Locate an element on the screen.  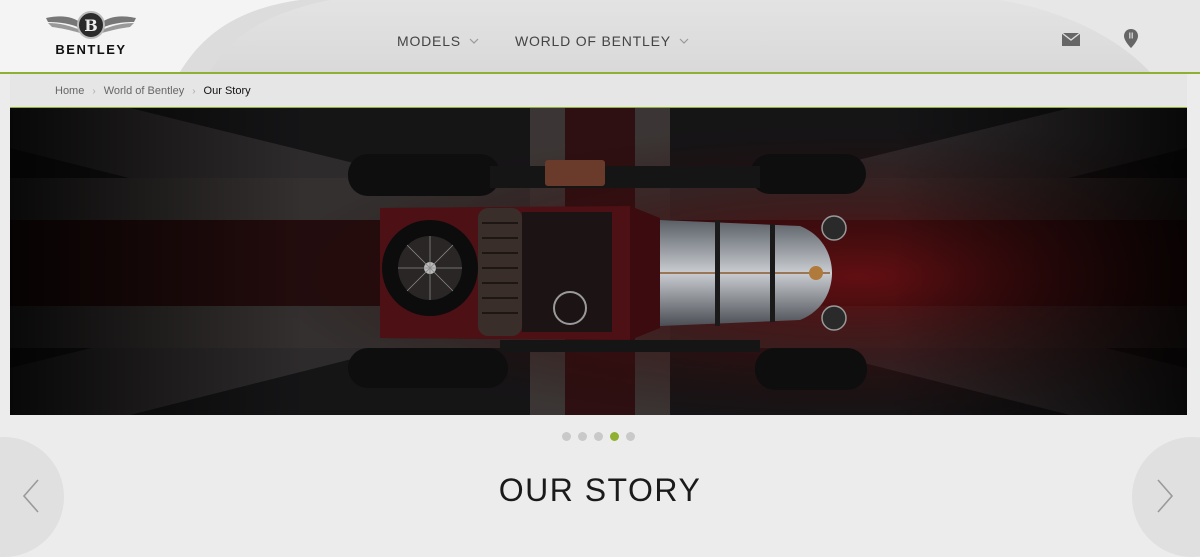
breadcrumb-home: Home is located at coordinates (69, 91).